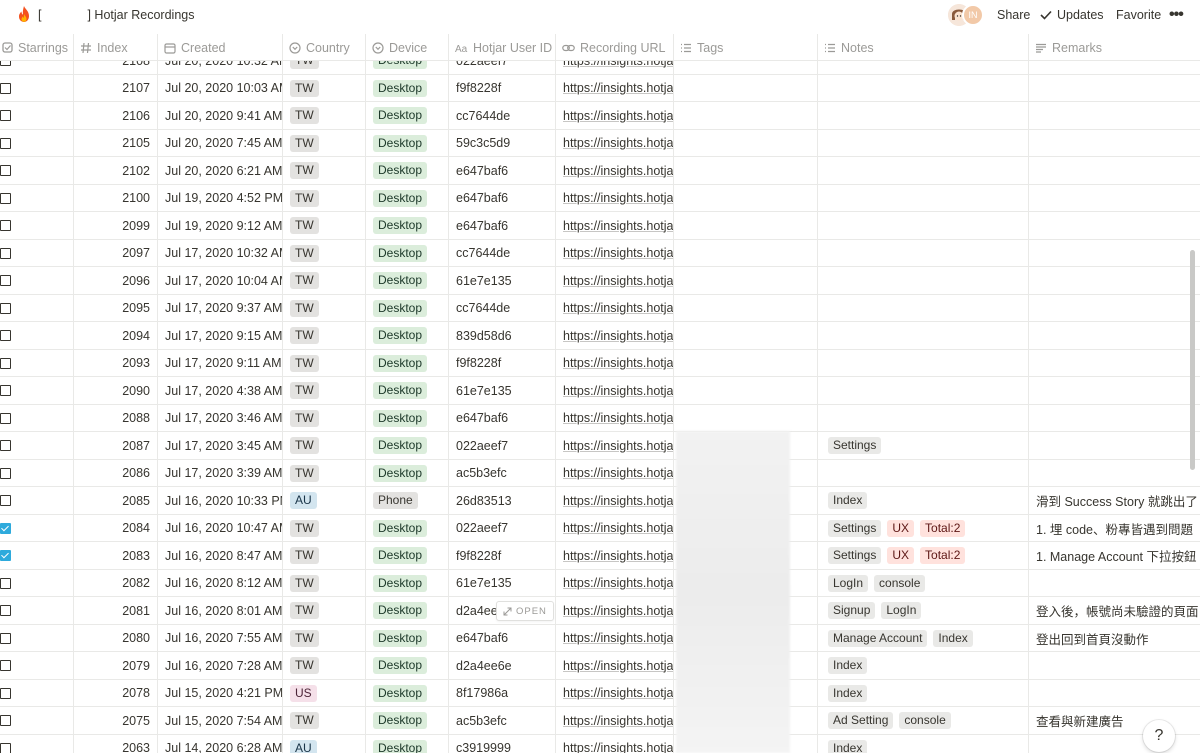 The height and width of the screenshot is (753, 1200). I want to click on hotjar-user-id-cell: 61e7e135, so click(502, 583).